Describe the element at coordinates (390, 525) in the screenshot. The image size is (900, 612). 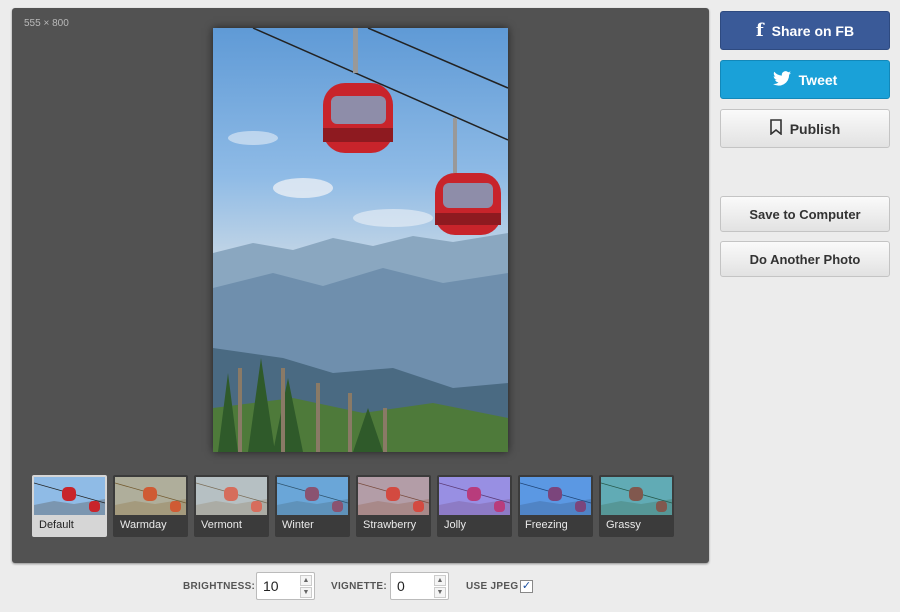
I see `filter-label: Strawberry` at that location.